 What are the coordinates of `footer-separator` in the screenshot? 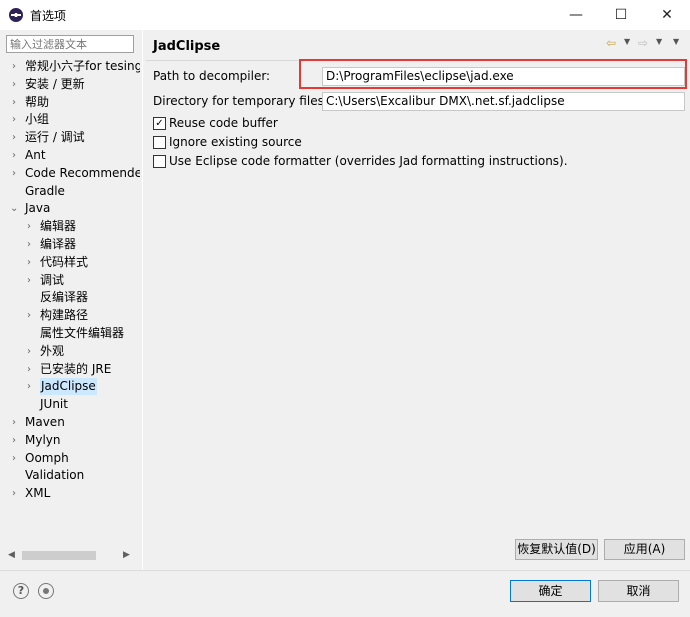 It's located at (345, 570).